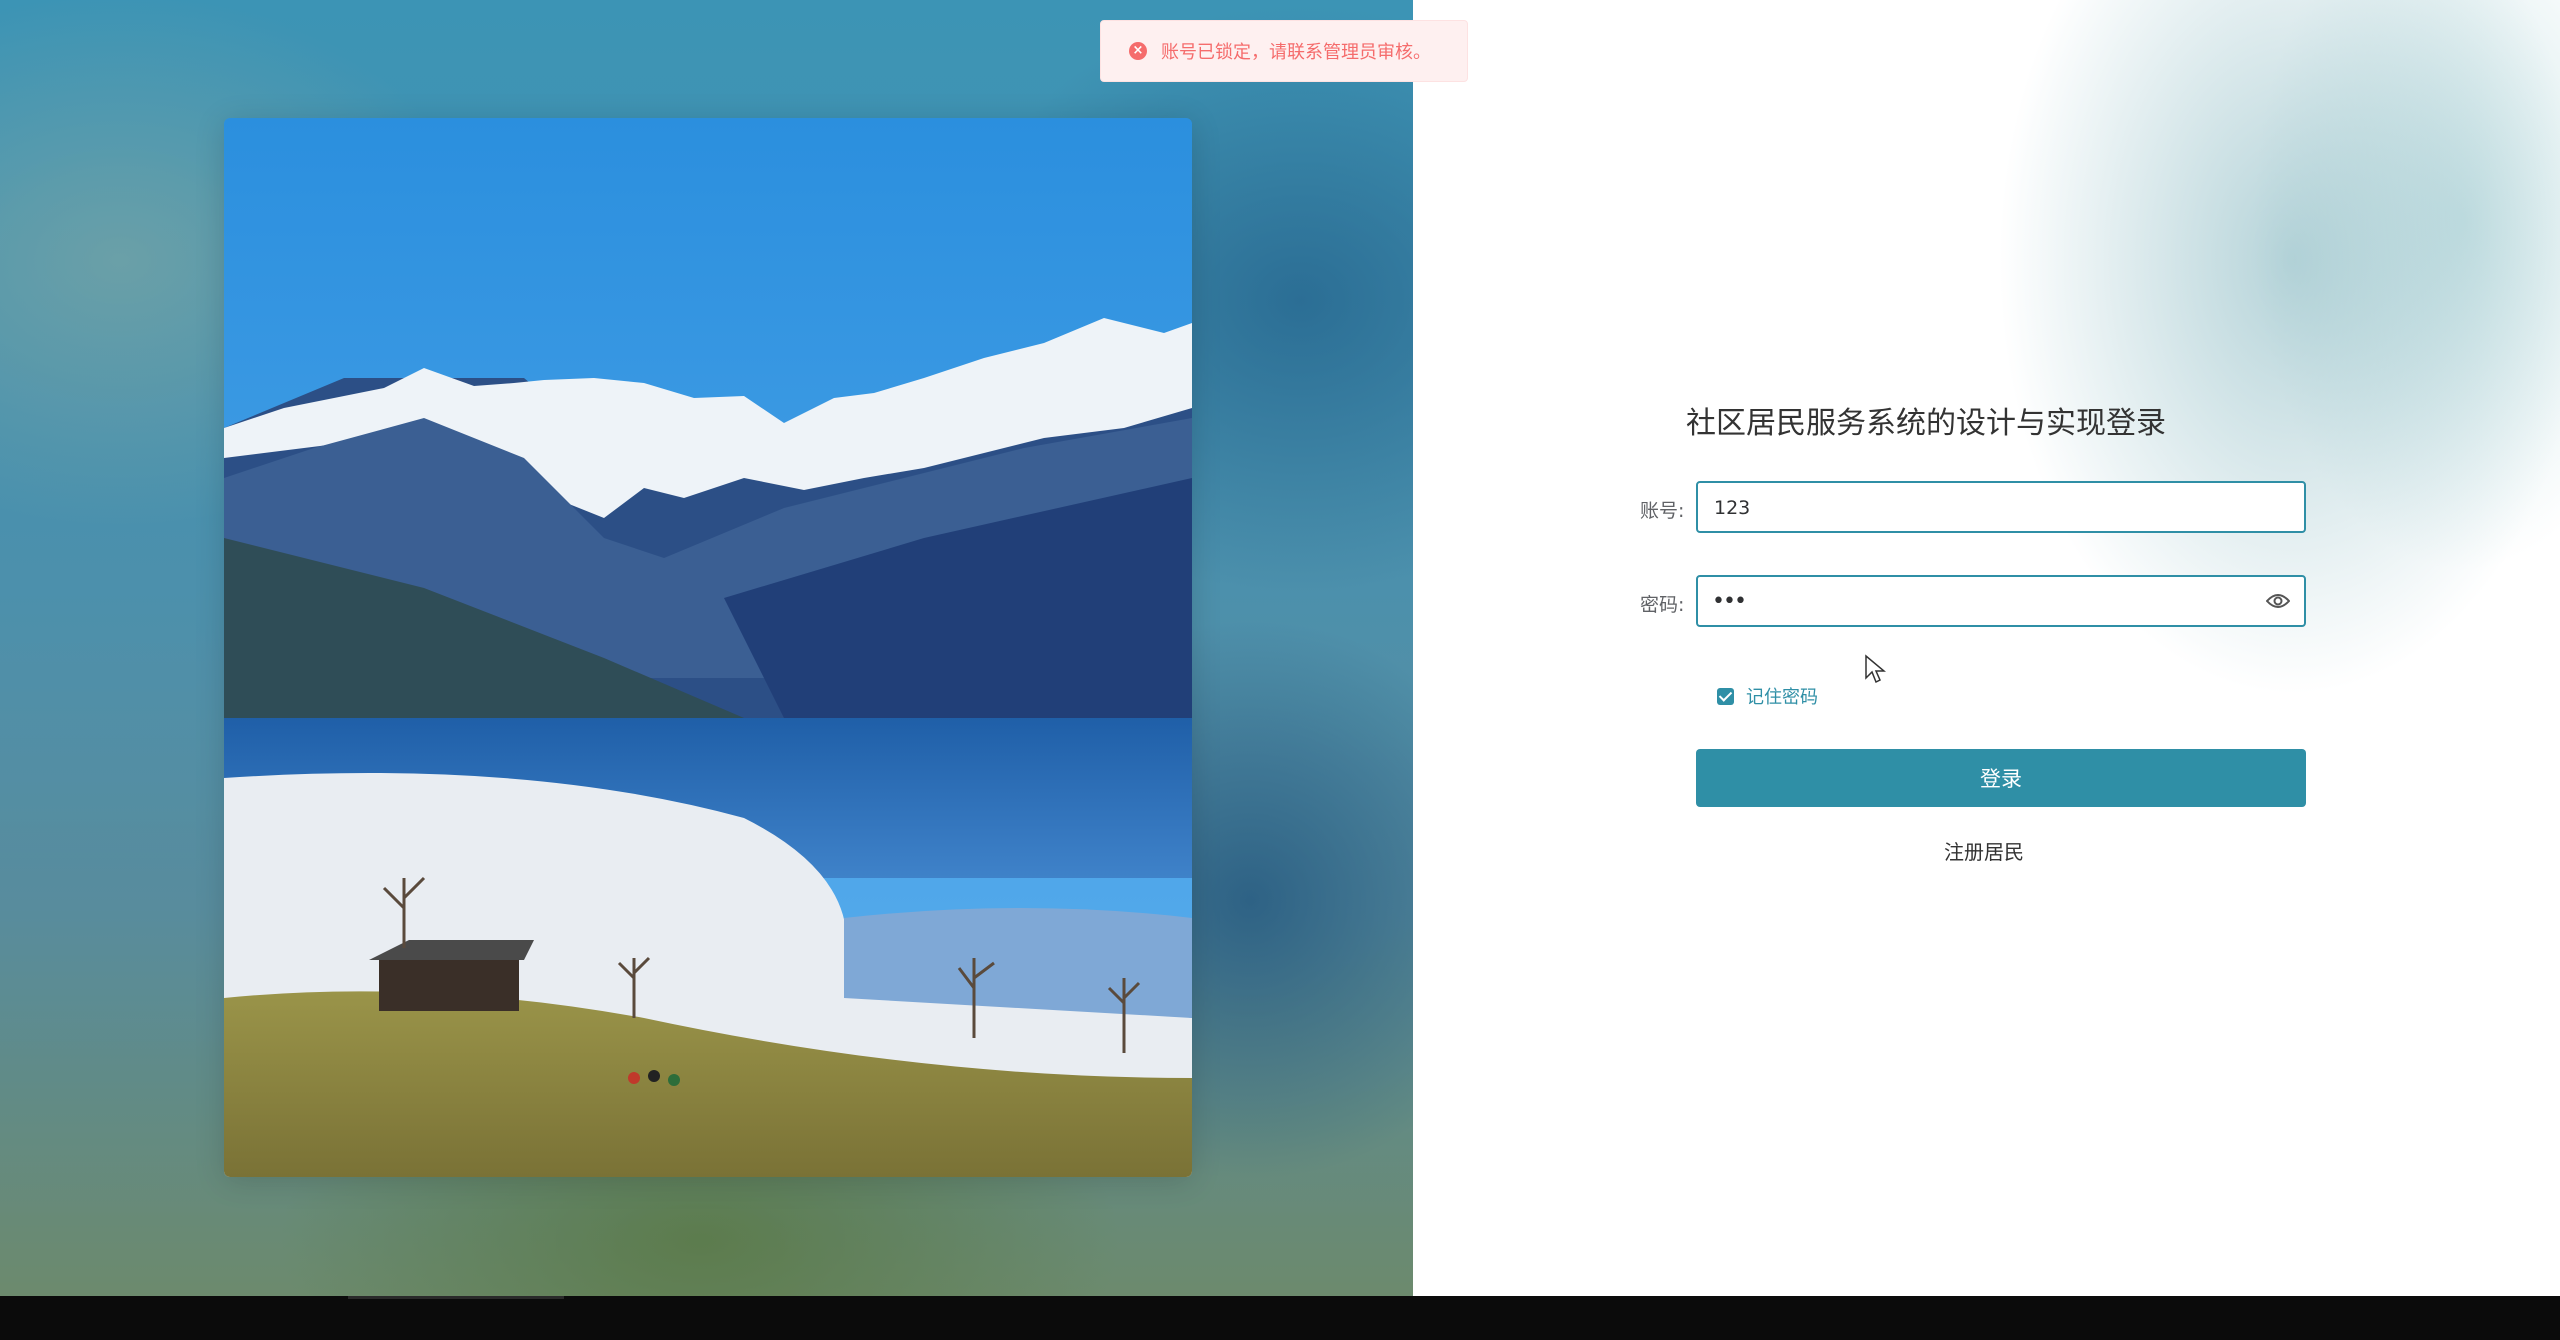 This screenshot has width=2560, height=1340. I want to click on mouse-cursor-icon, so click(1875, 669).